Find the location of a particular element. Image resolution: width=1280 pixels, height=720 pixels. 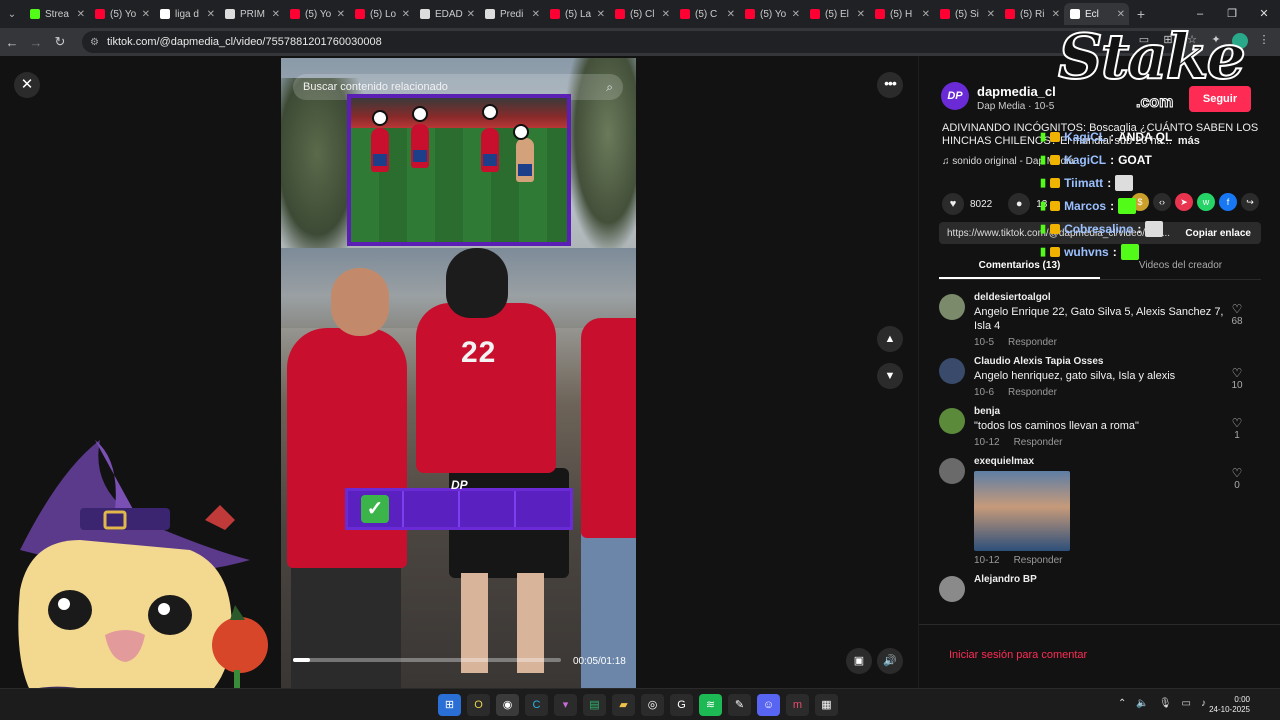

browser-tab: (5) Ri ✕ is located at coordinates (1031, 14).